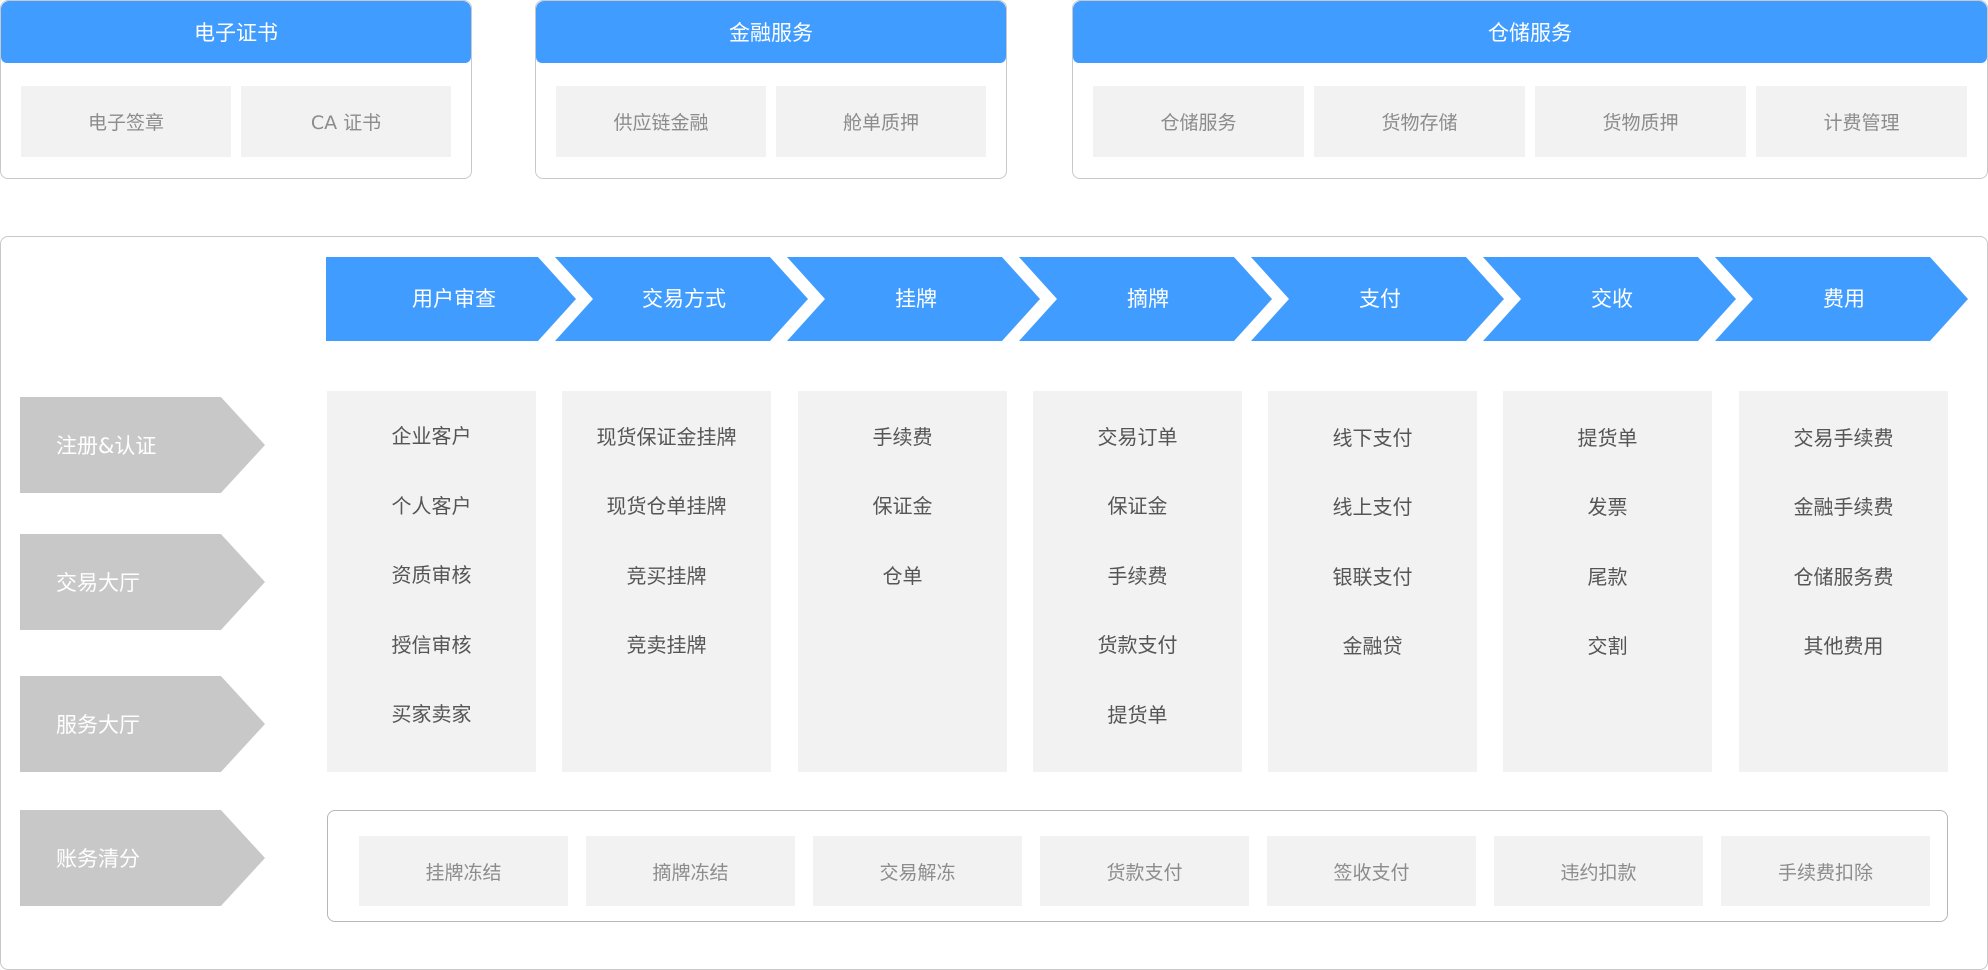 This screenshot has width=1988, height=970. Describe the element at coordinates (142, 858) in the screenshot. I see `side-label-settlement: 账务清分` at that location.